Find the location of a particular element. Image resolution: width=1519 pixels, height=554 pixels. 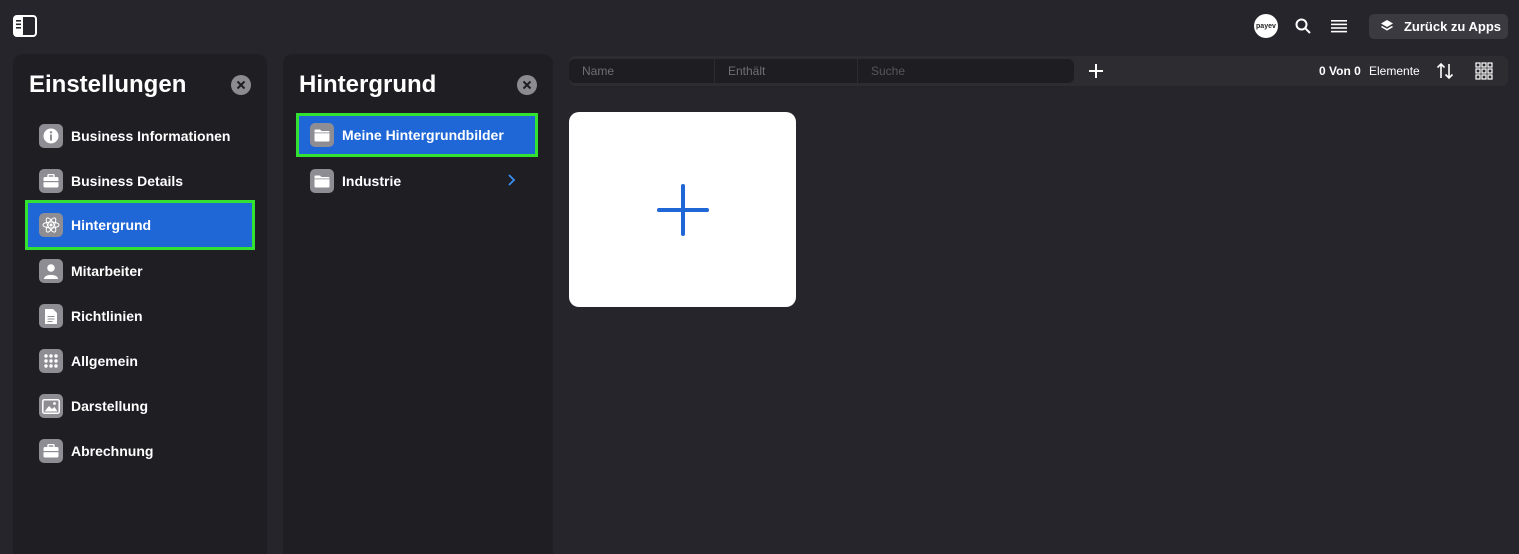

back-to-apps-button: Zurück zu Apps is located at coordinates (1438, 26).